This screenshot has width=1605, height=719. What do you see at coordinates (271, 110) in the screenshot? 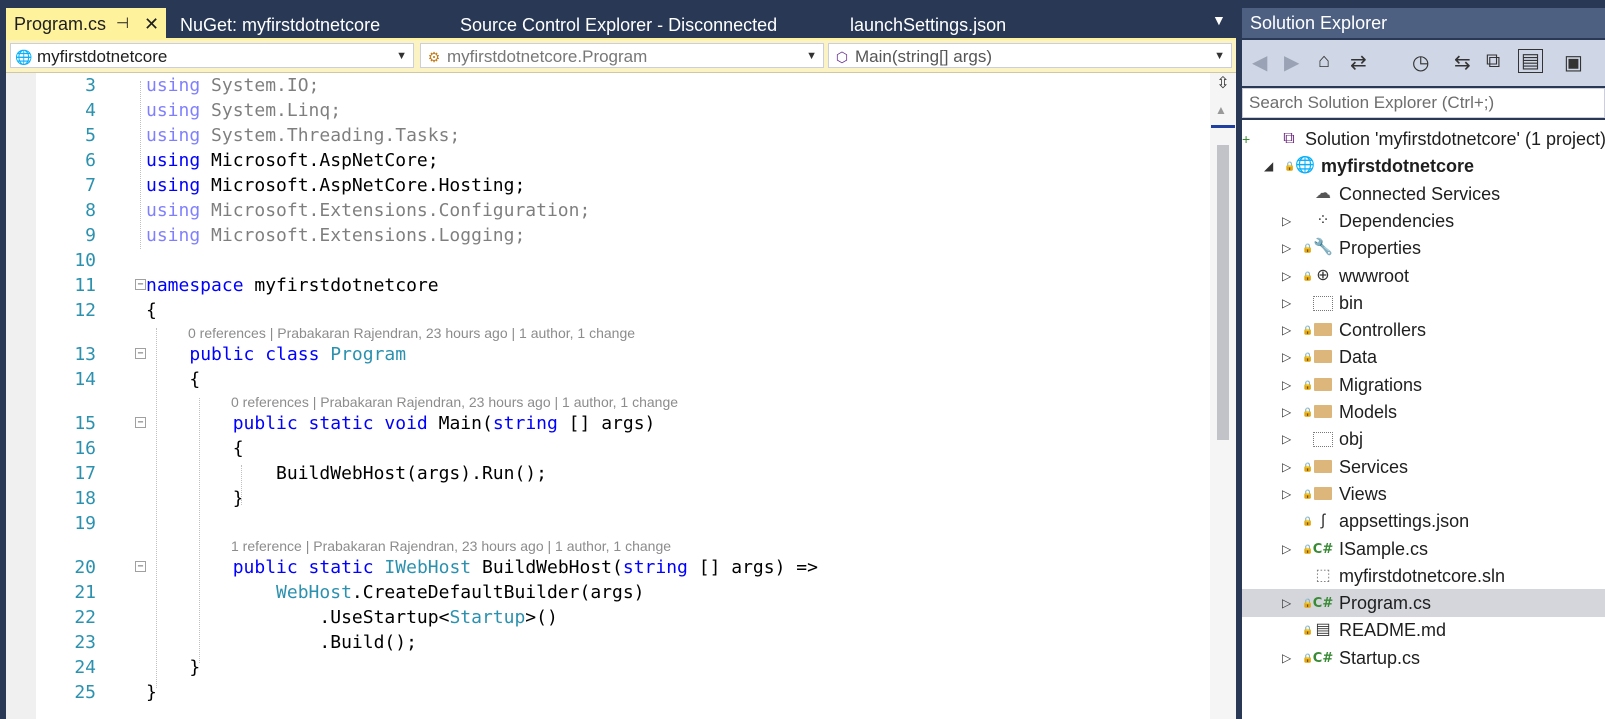
I see `code-token: System.Linq;` at bounding box center [271, 110].